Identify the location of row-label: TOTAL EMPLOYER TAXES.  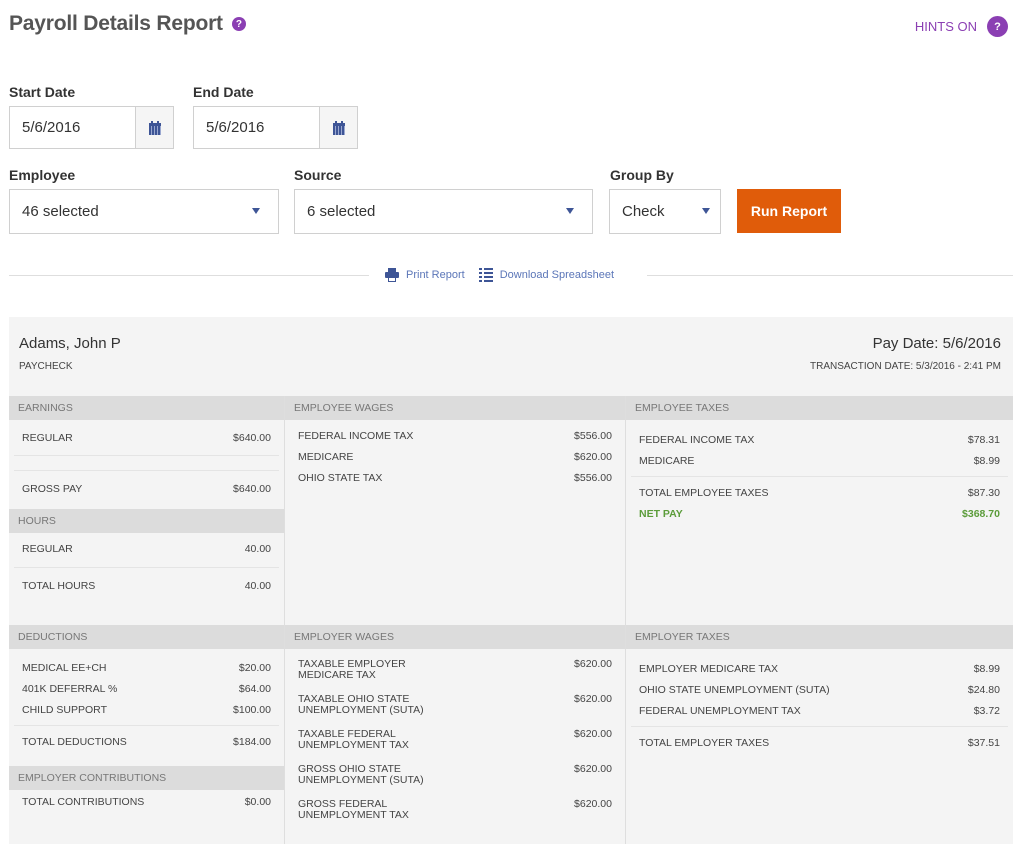
(704, 743).